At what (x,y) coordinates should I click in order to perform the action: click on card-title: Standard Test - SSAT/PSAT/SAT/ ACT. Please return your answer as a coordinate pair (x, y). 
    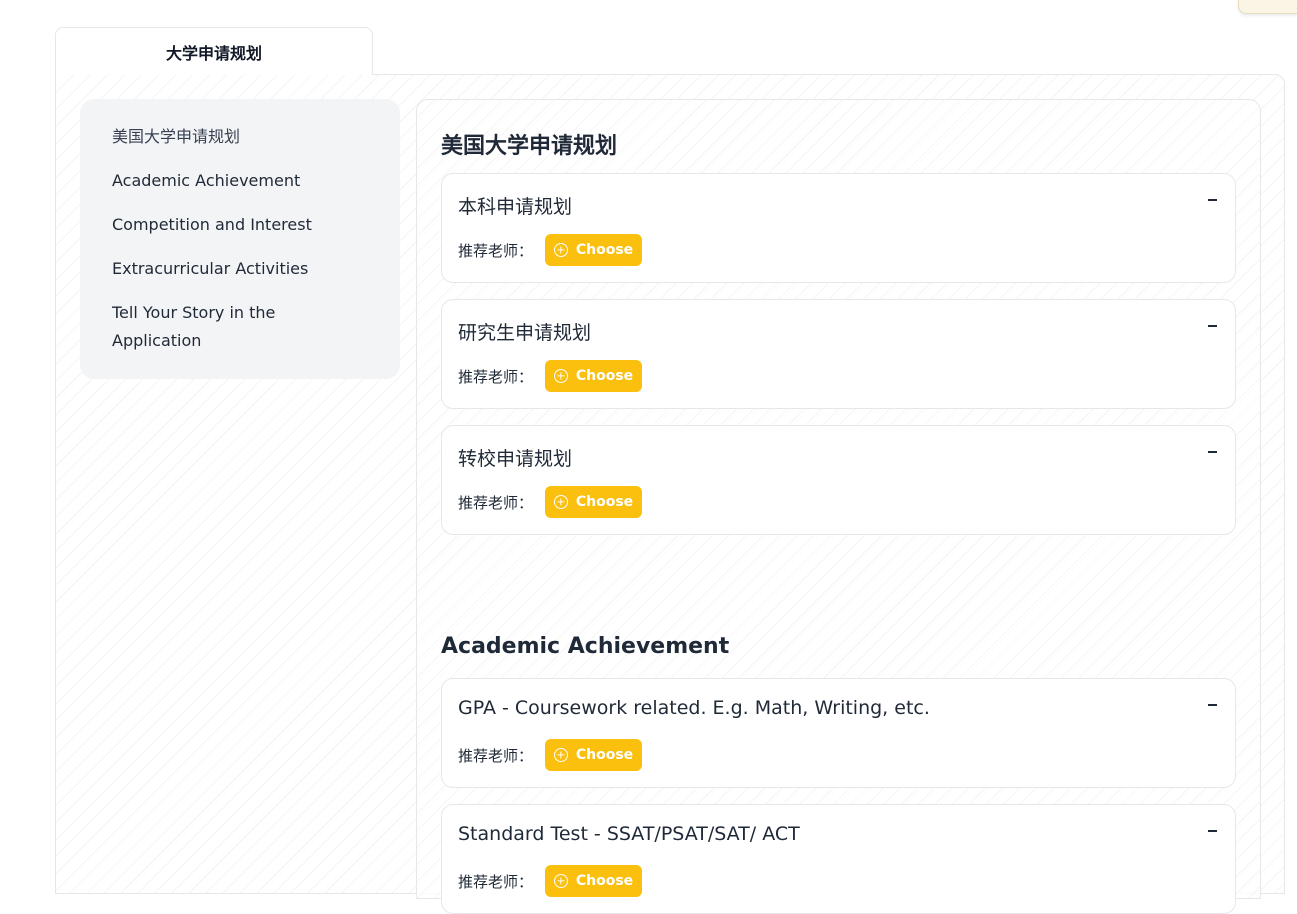
    Looking at the image, I should click on (629, 834).